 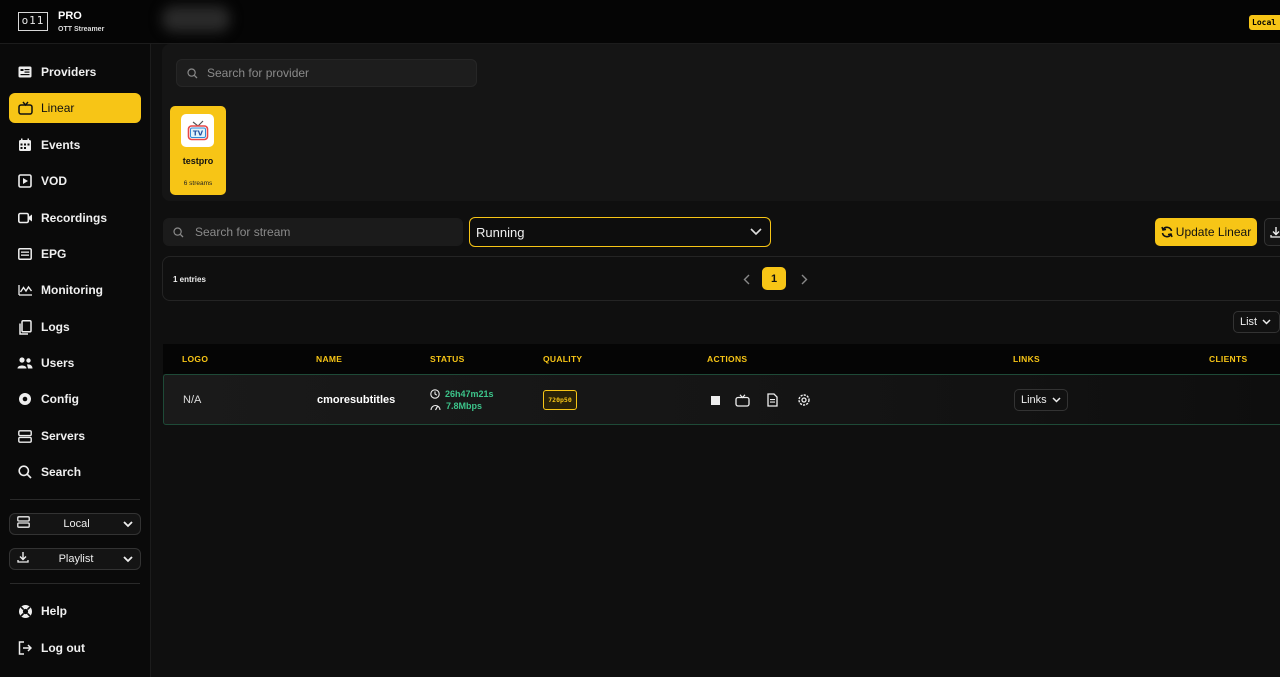 I want to click on help-icon, so click(x=25, y=611).